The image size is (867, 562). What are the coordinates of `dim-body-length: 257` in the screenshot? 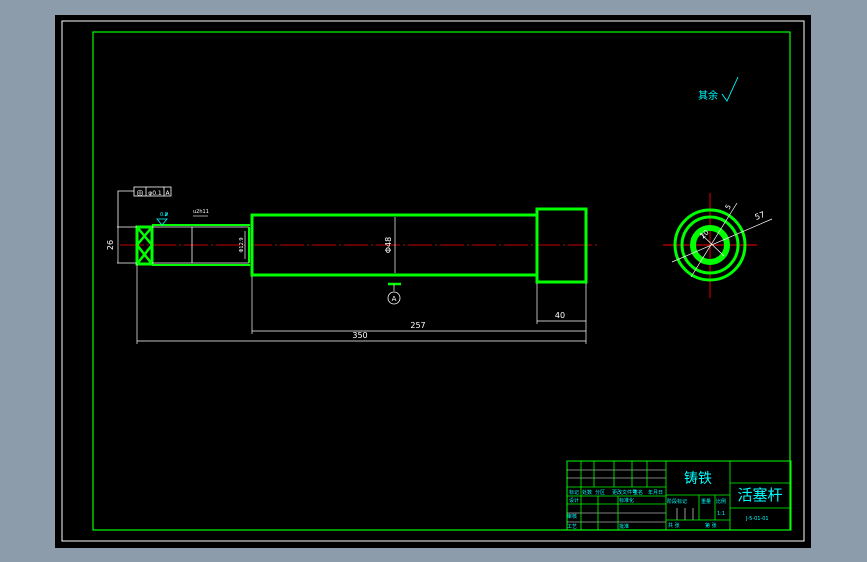 It's located at (417, 325).